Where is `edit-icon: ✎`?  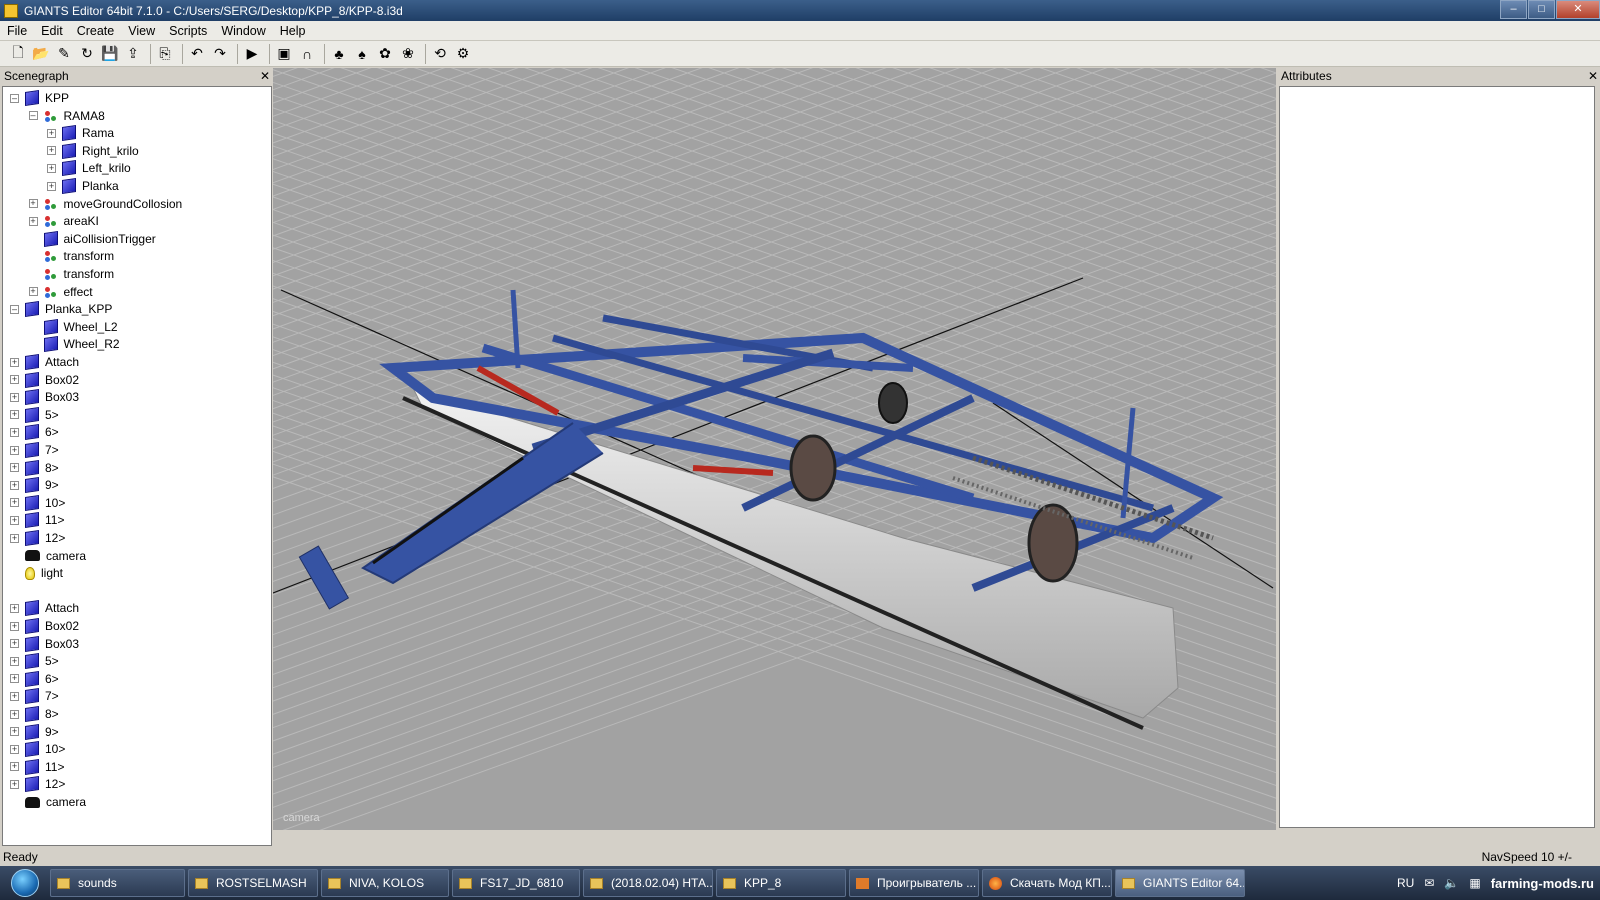 edit-icon: ✎ is located at coordinates (64, 54).